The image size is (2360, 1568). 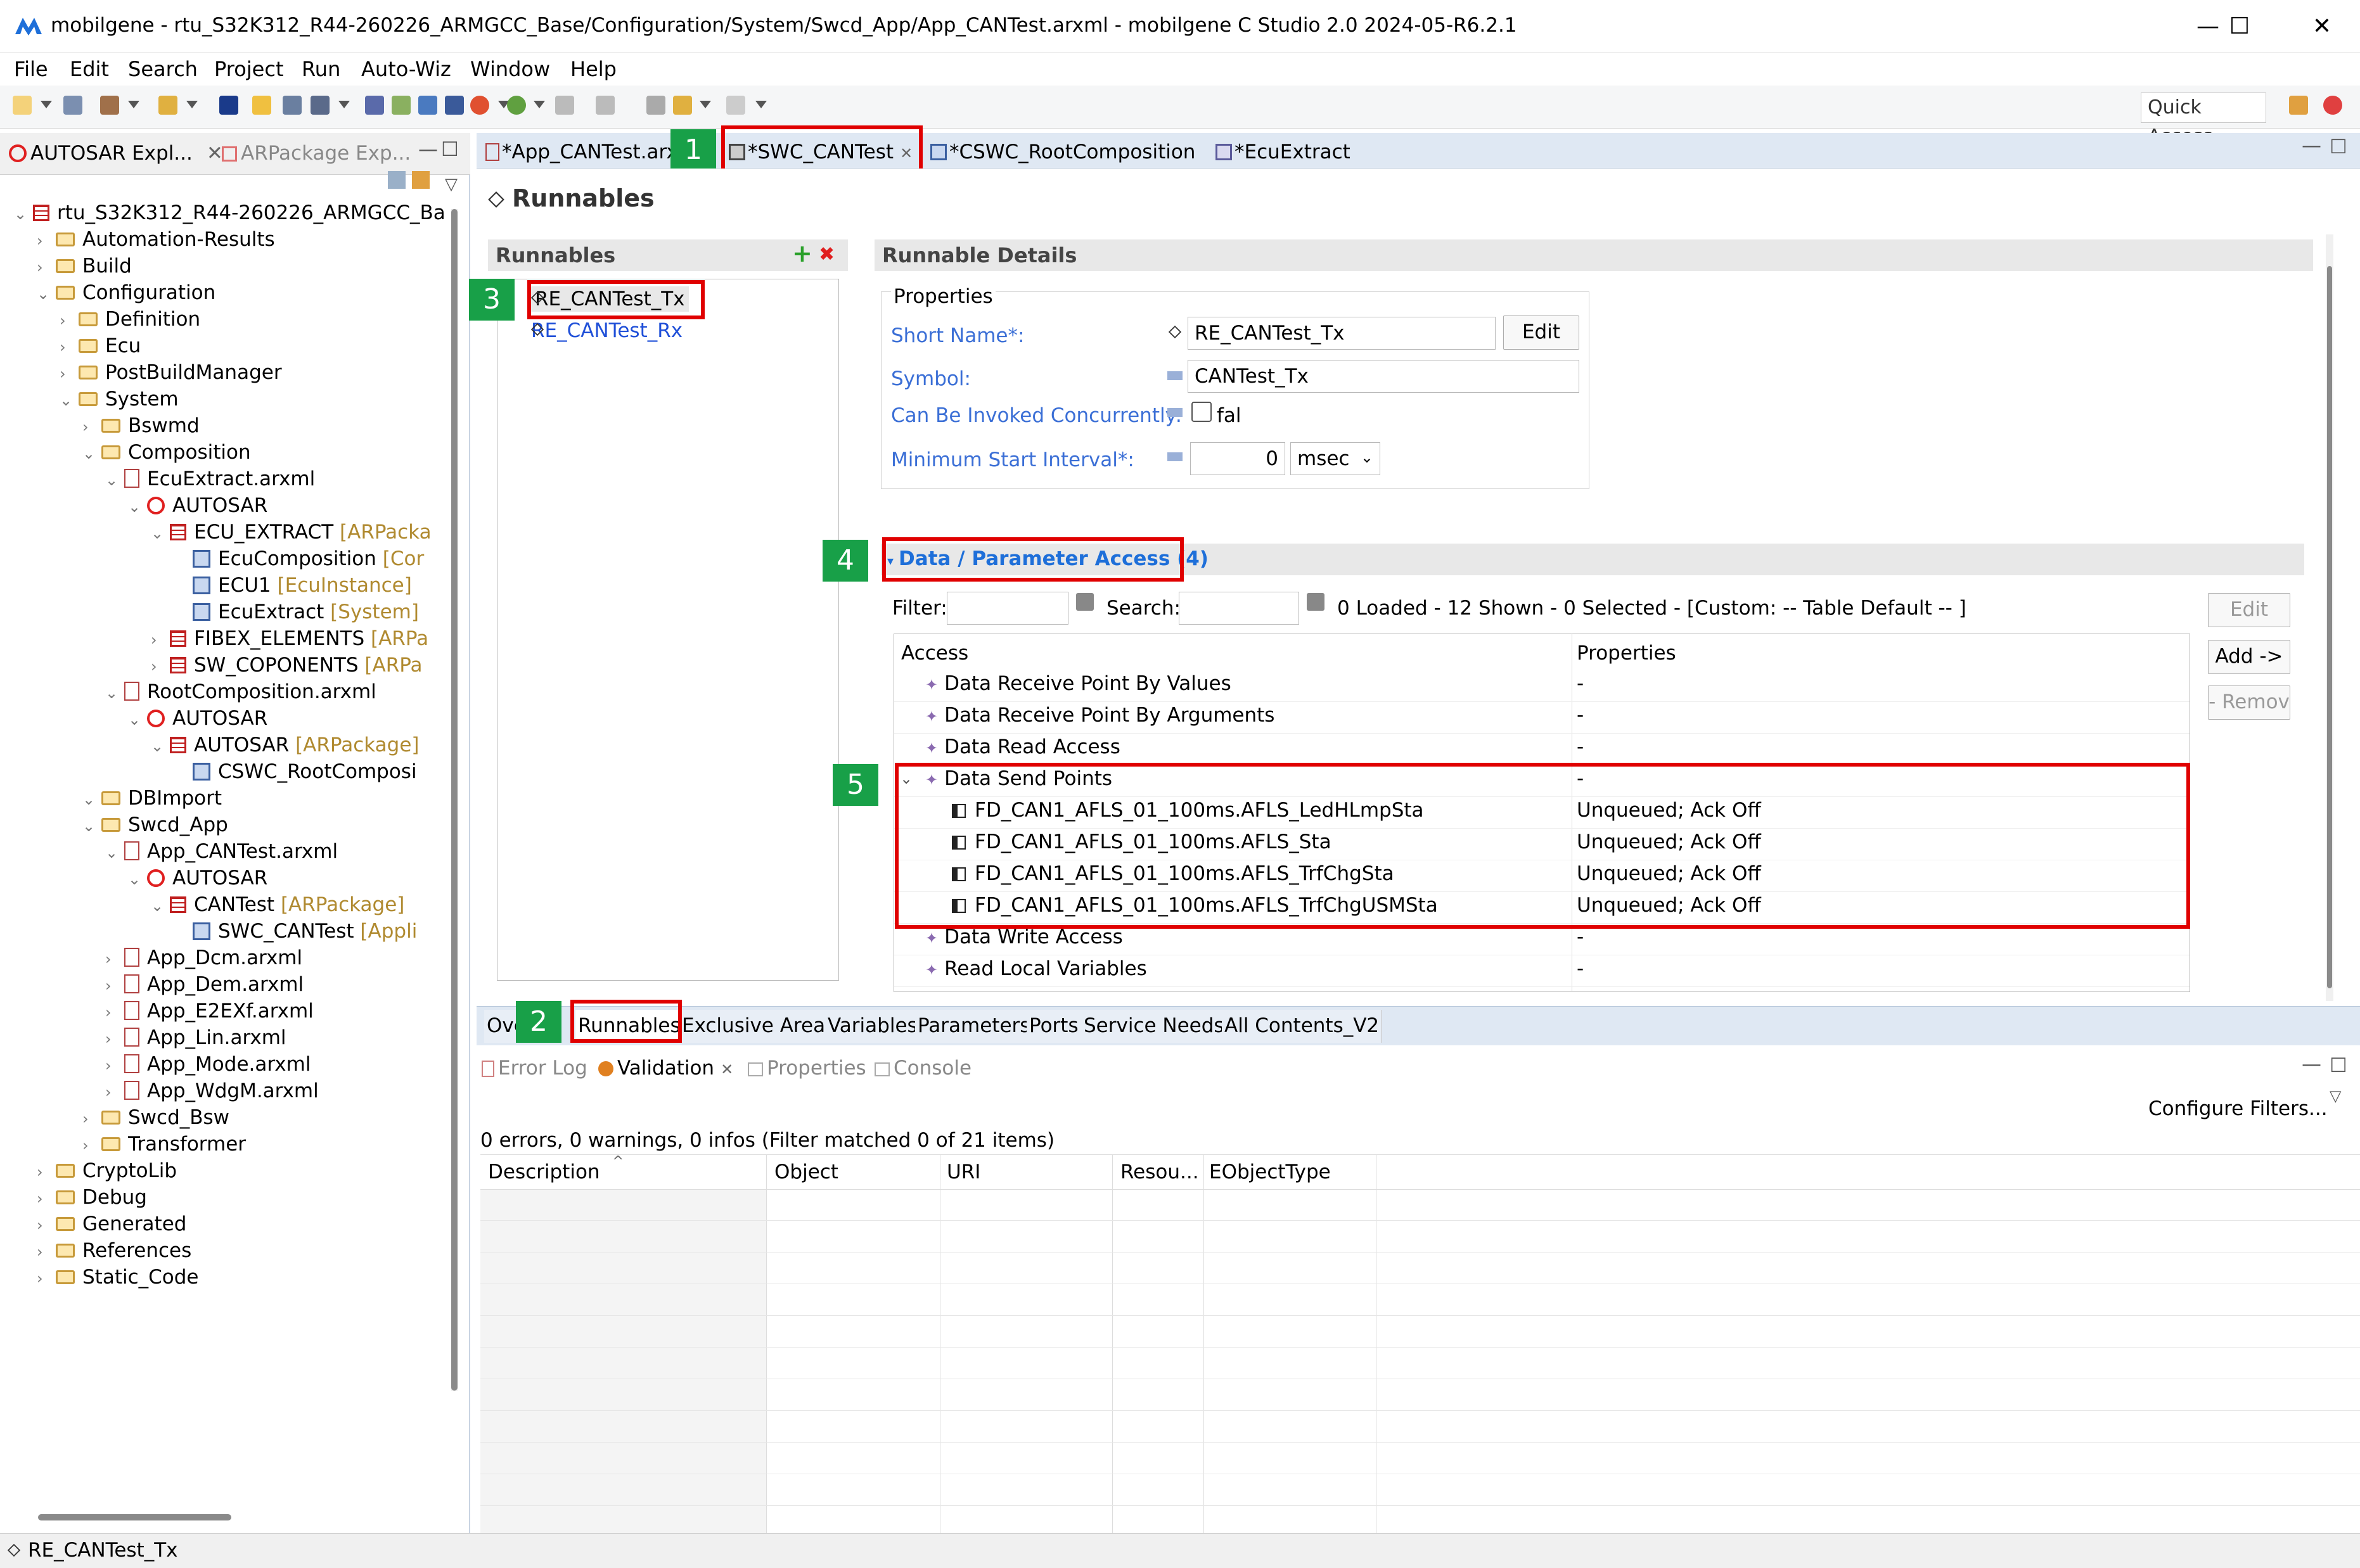 What do you see at coordinates (287, 666) in the screenshot?
I see `tree-item: › SW_COPONENTS [ARPa` at bounding box center [287, 666].